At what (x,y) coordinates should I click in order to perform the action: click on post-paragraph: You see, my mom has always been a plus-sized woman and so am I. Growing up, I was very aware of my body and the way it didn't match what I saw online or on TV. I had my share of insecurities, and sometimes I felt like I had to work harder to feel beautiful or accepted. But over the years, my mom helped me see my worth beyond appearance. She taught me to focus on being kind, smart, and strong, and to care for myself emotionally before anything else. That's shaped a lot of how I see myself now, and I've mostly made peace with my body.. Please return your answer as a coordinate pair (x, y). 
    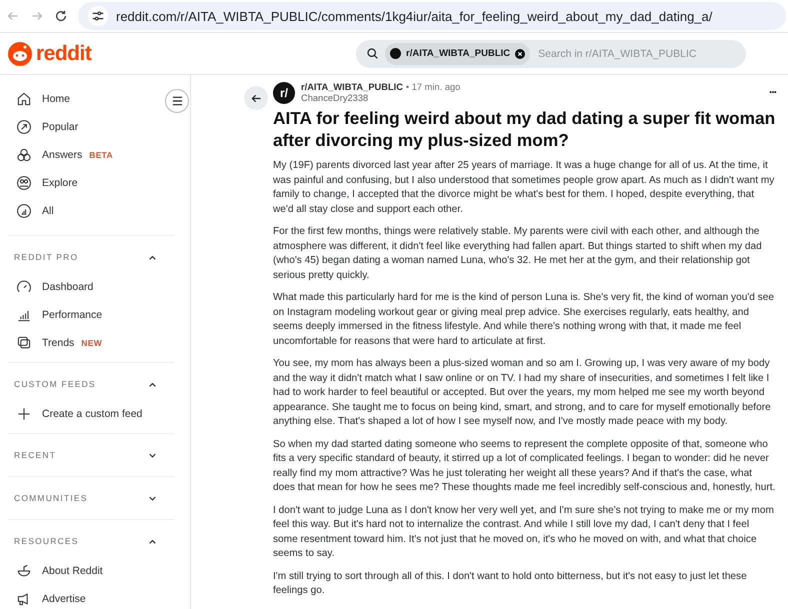
    Looking at the image, I should click on (522, 393).